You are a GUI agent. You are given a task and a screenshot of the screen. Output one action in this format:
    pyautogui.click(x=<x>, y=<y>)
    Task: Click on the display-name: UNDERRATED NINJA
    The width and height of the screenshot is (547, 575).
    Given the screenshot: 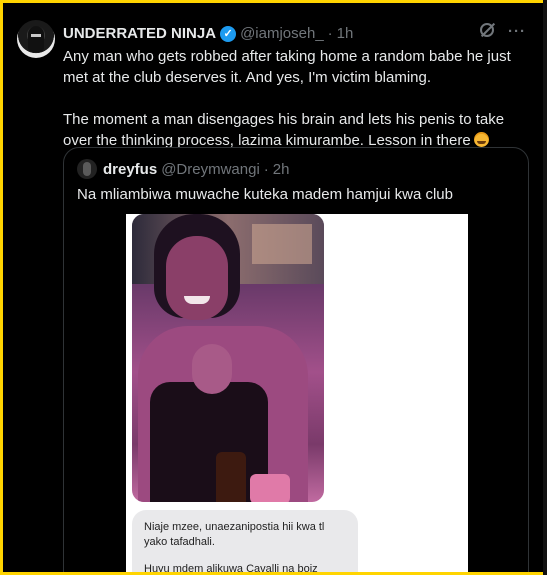 What is the action you would take?
    pyautogui.click(x=139, y=33)
    